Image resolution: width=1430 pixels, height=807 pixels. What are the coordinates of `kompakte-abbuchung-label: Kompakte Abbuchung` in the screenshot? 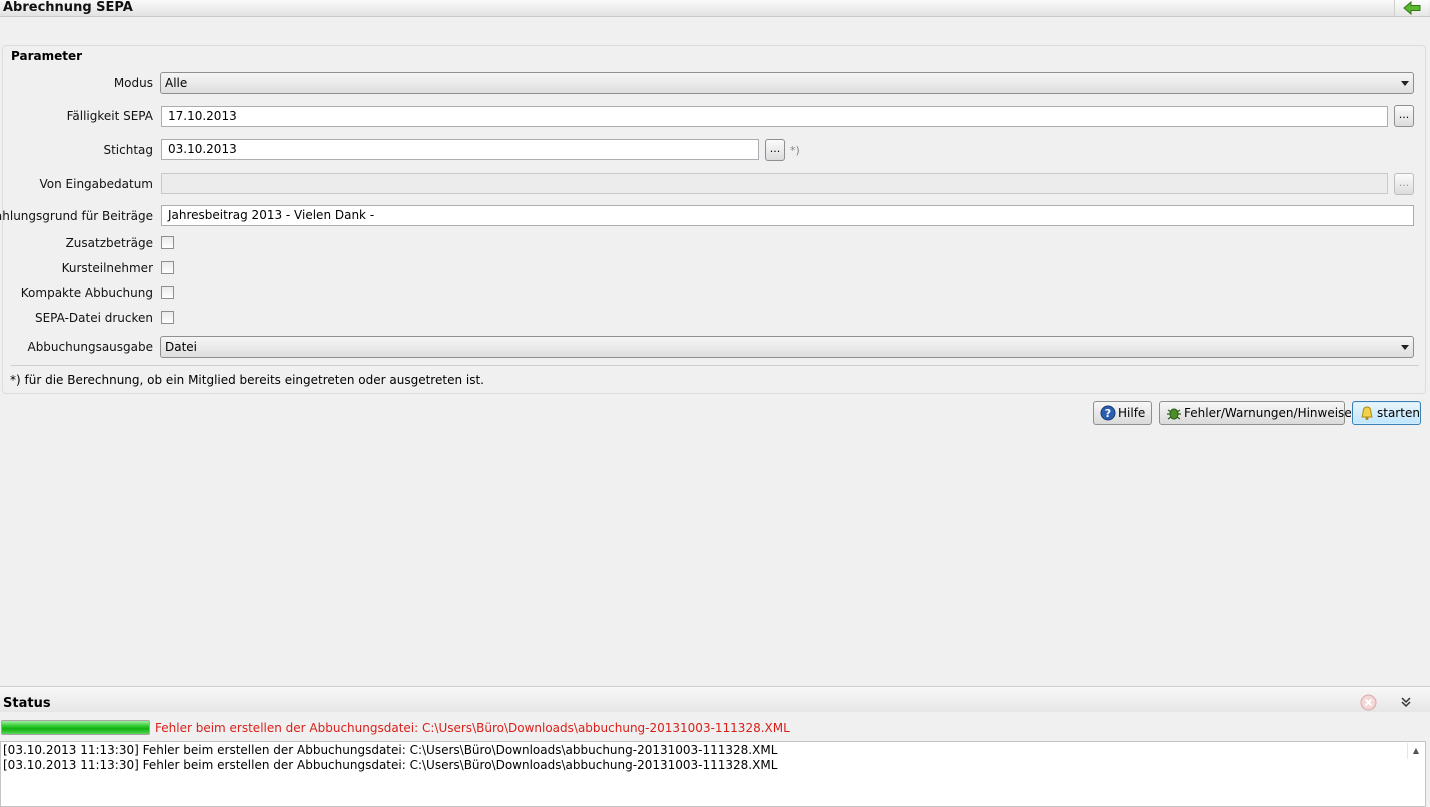 It's located at (86, 293).